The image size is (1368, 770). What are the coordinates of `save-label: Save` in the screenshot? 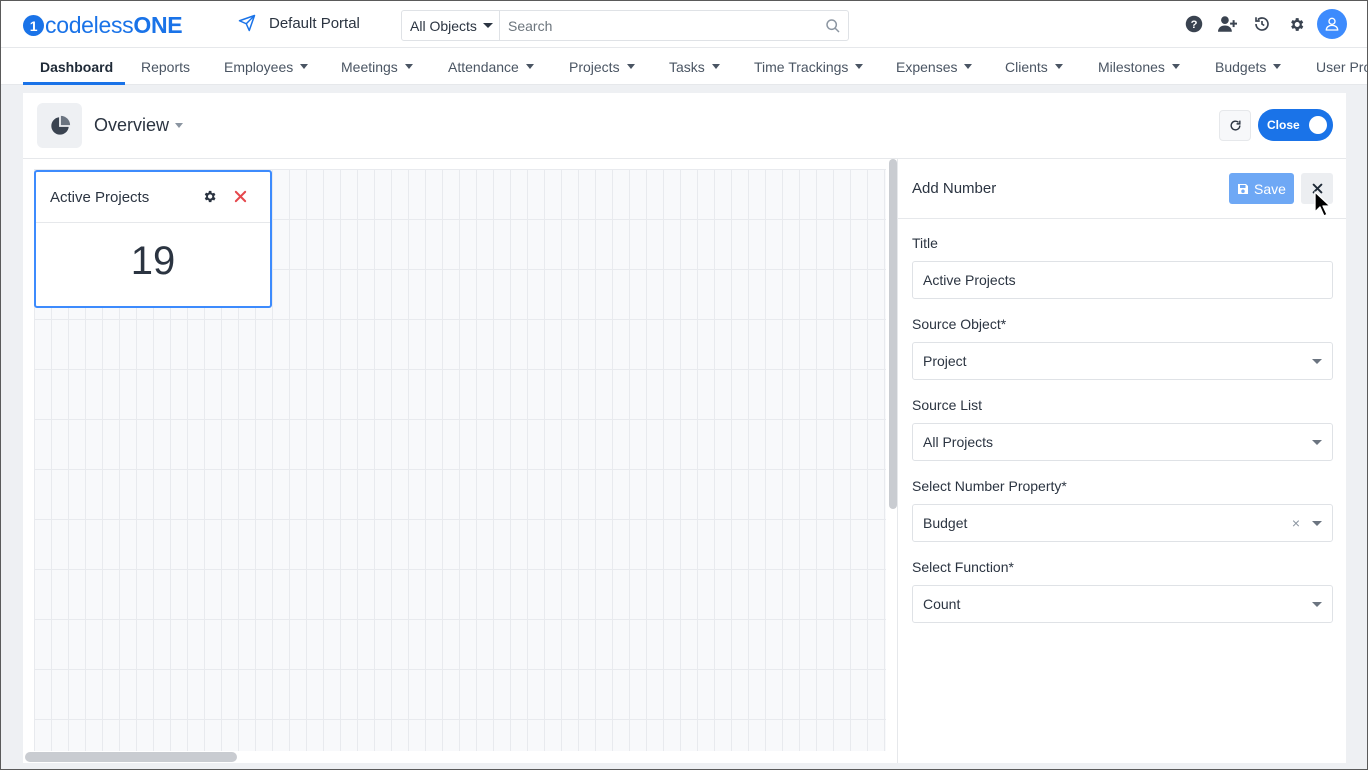 It's located at (1270, 188).